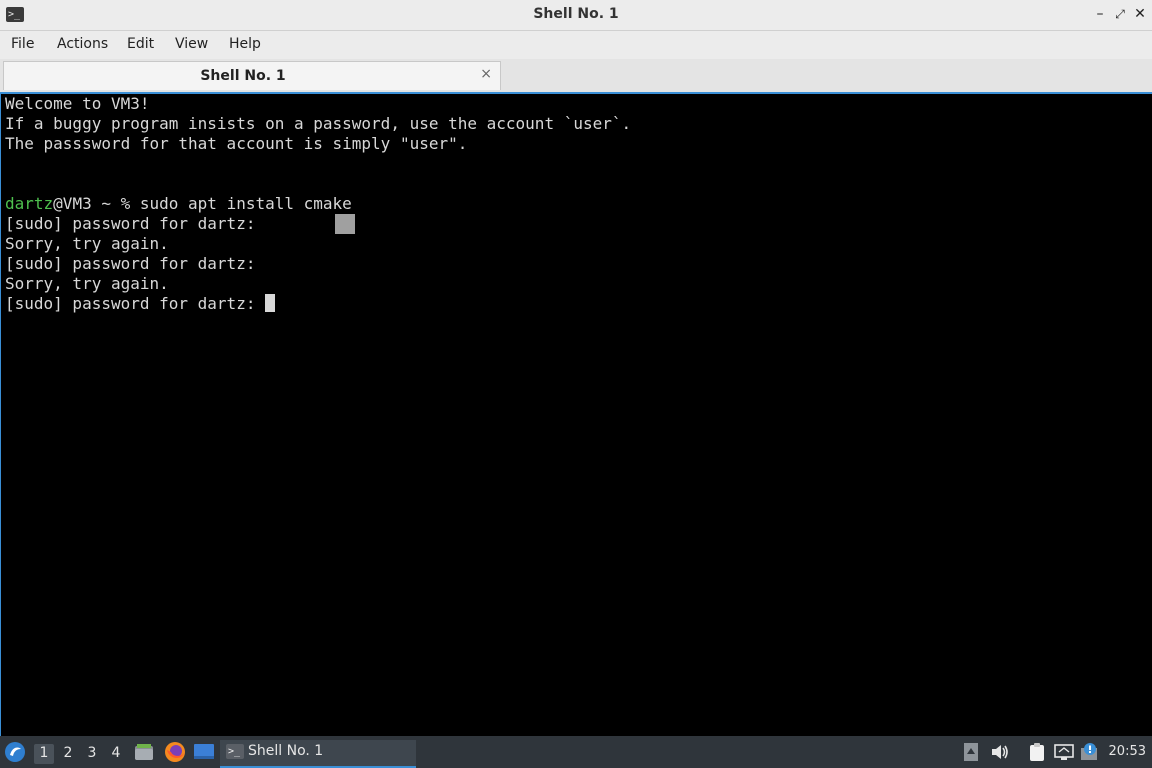 This screenshot has height=768, width=1152. I want to click on task-shell-1: >_ Shell No. 1, so click(318, 754).